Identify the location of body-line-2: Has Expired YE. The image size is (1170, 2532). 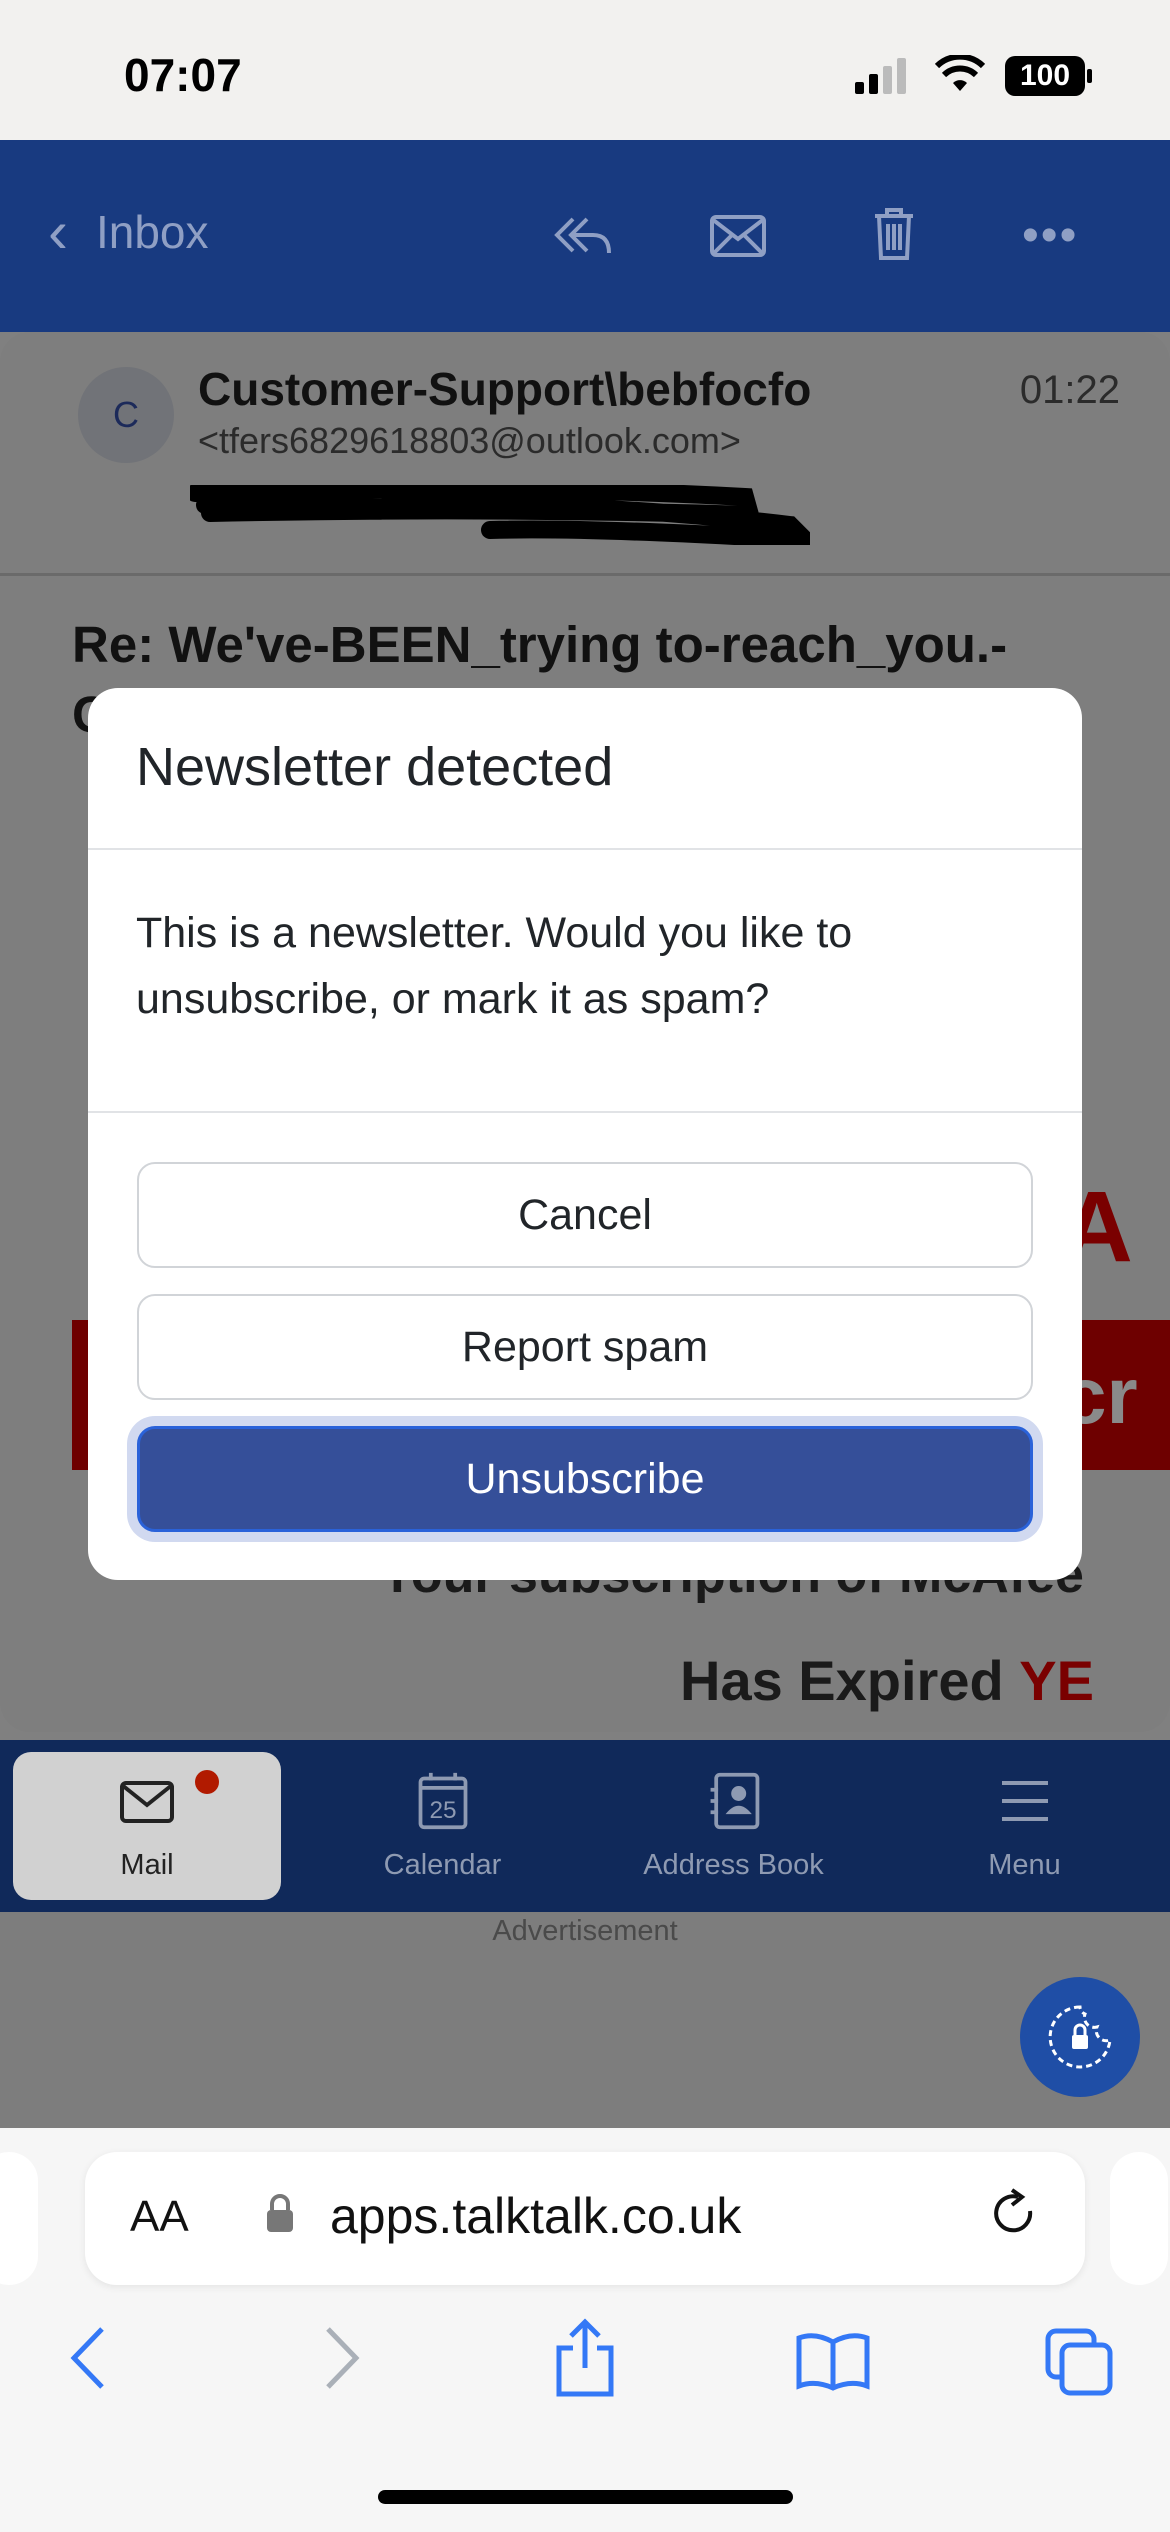
(887, 1680).